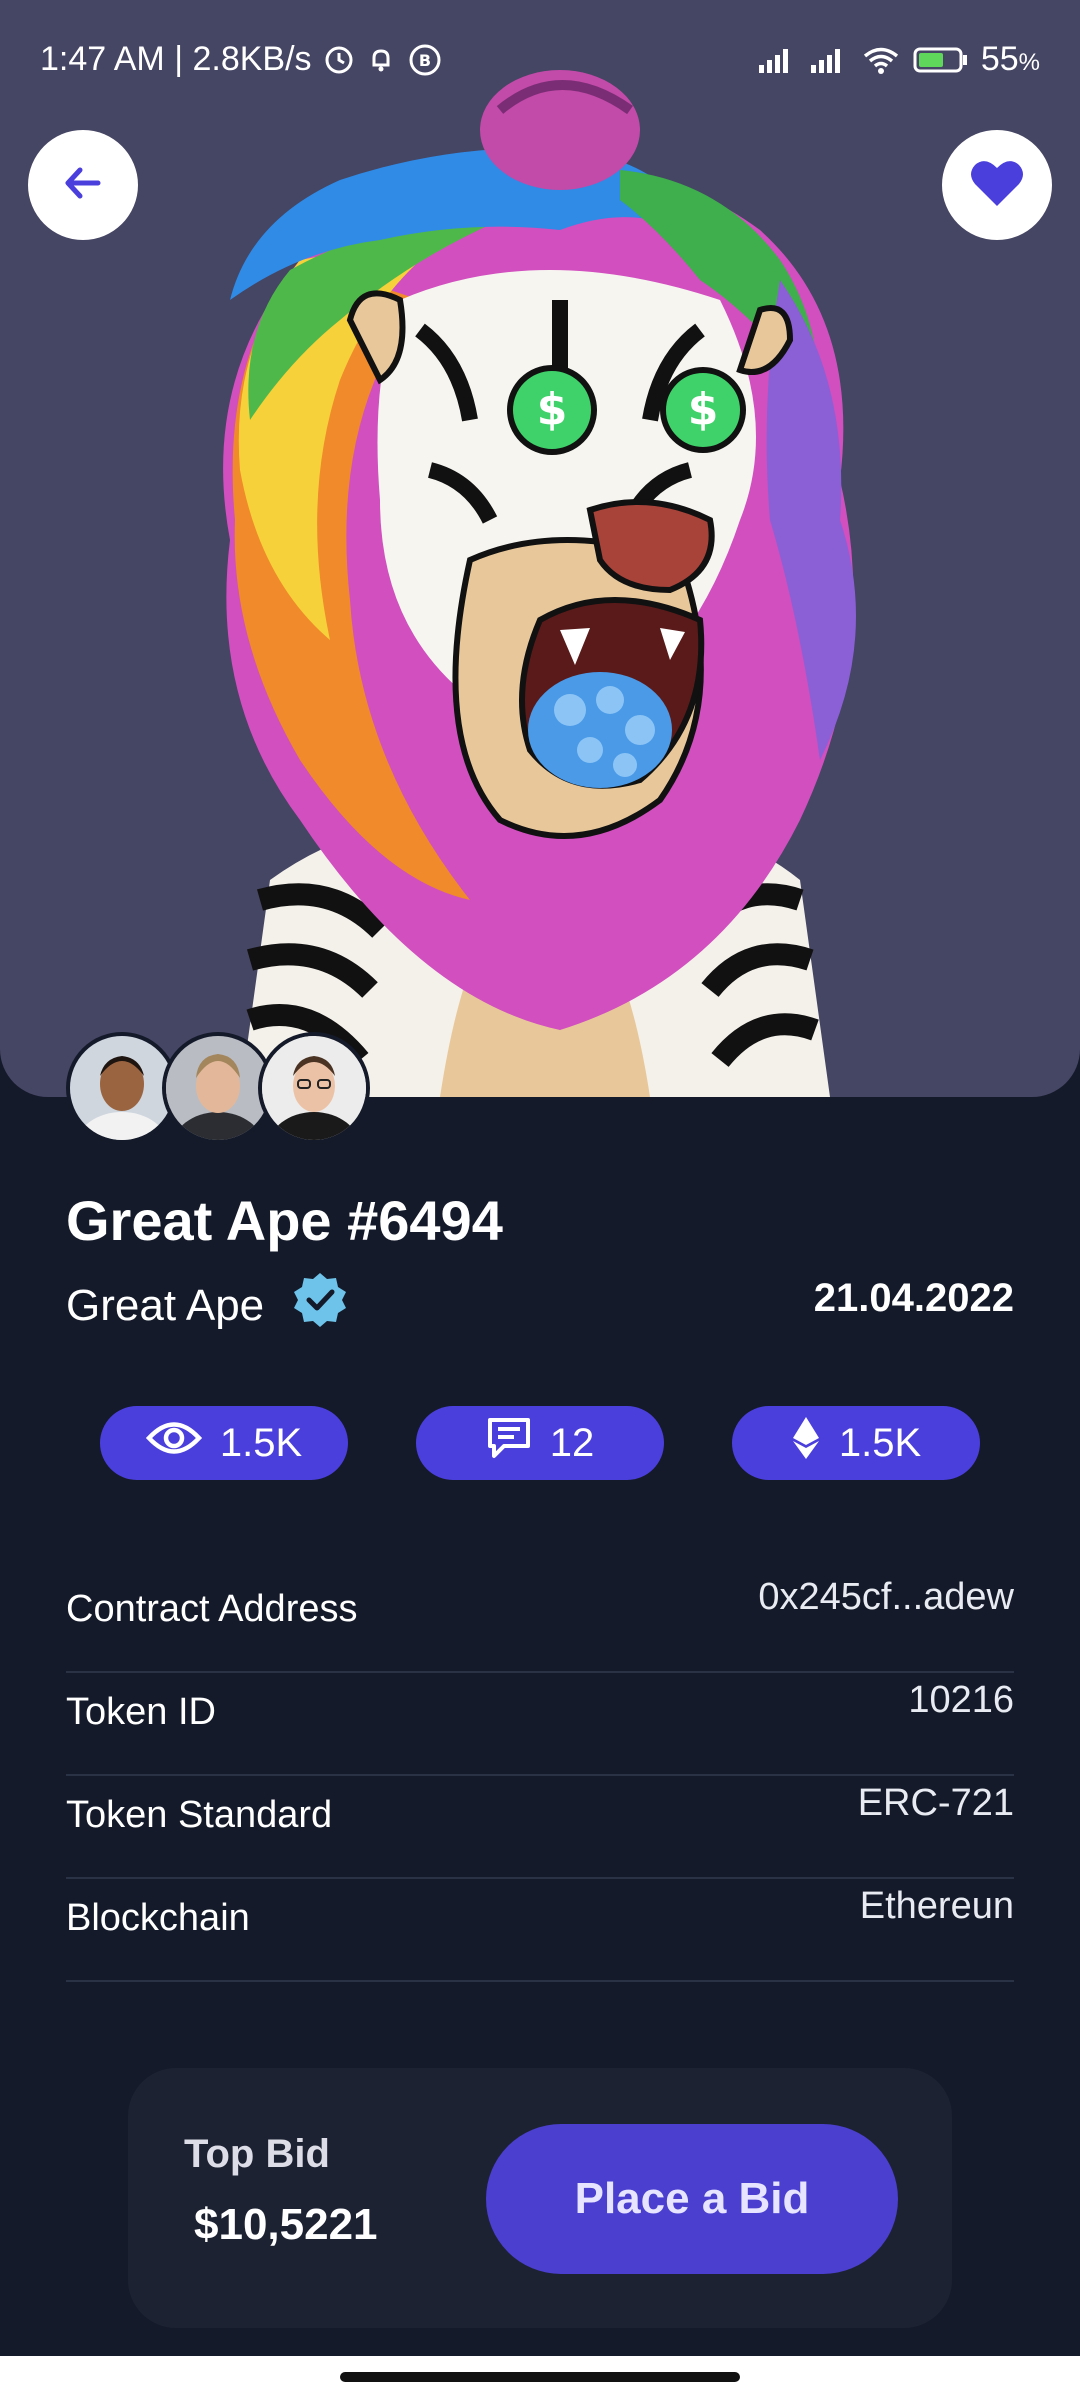  What do you see at coordinates (806, 1443) in the screenshot?
I see `ethereum-icon` at bounding box center [806, 1443].